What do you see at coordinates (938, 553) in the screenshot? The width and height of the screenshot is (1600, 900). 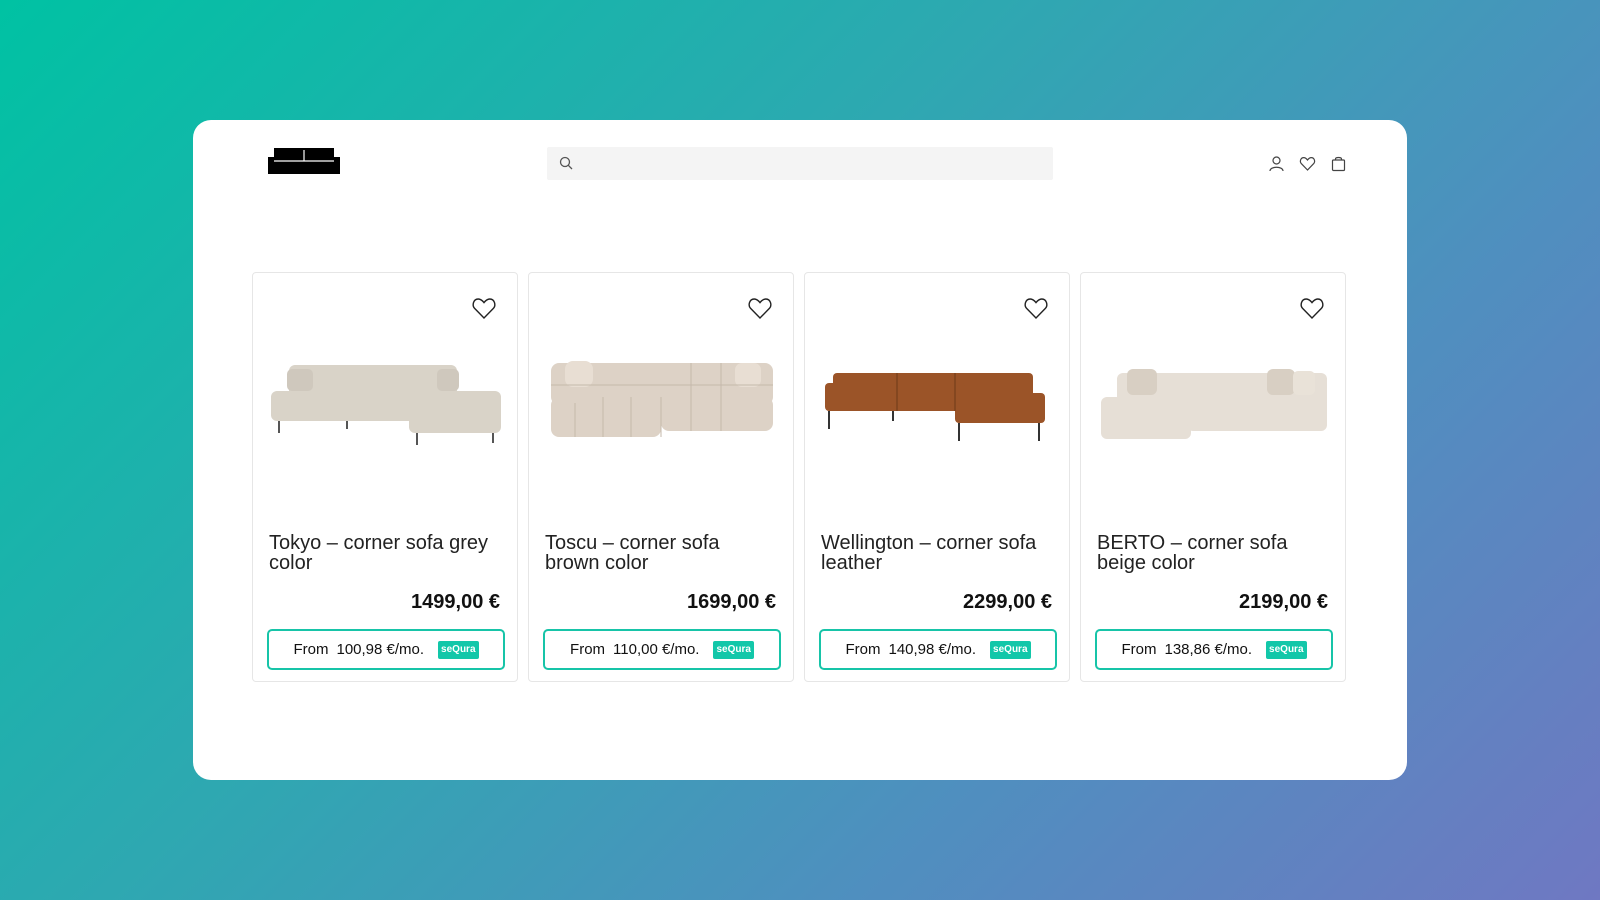 I see `product-title: Wellington – corner sofa leather` at bounding box center [938, 553].